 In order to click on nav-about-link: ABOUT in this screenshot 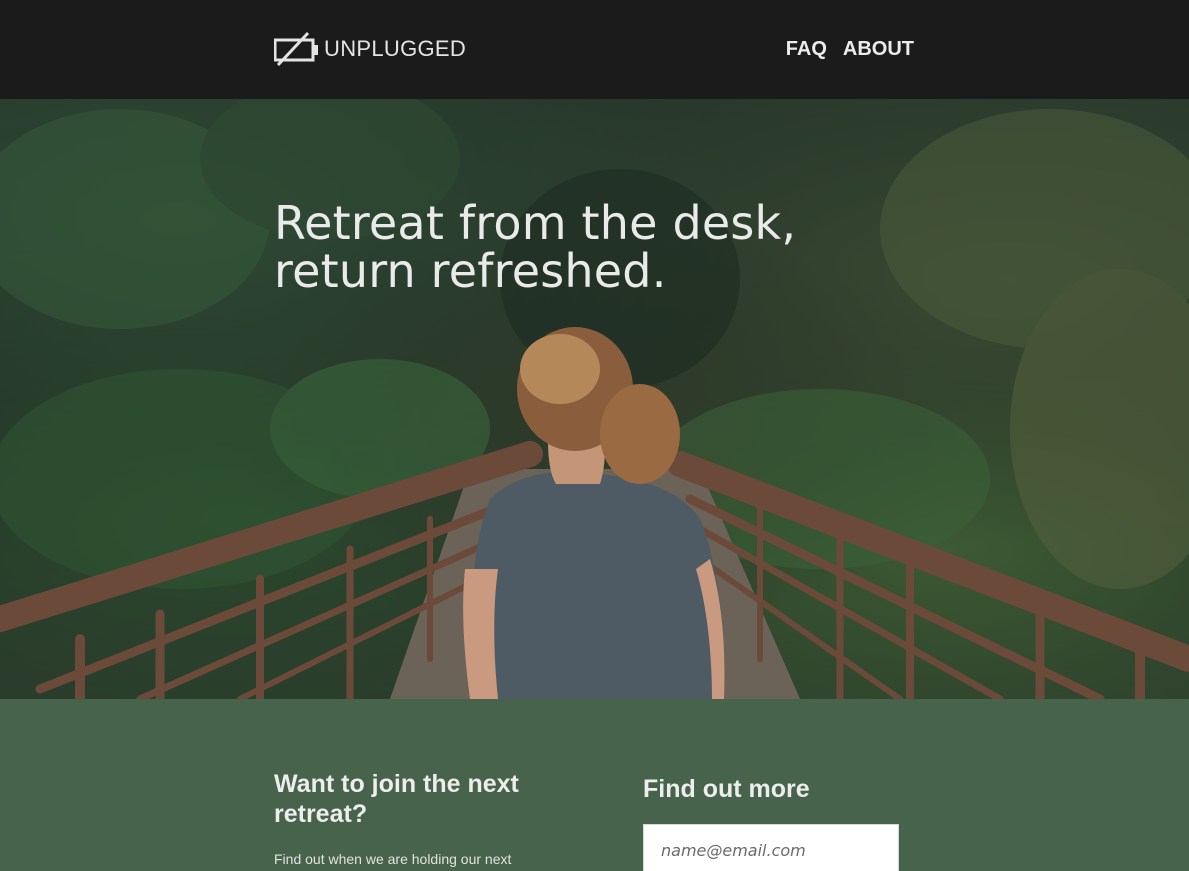, I will do `click(878, 49)`.